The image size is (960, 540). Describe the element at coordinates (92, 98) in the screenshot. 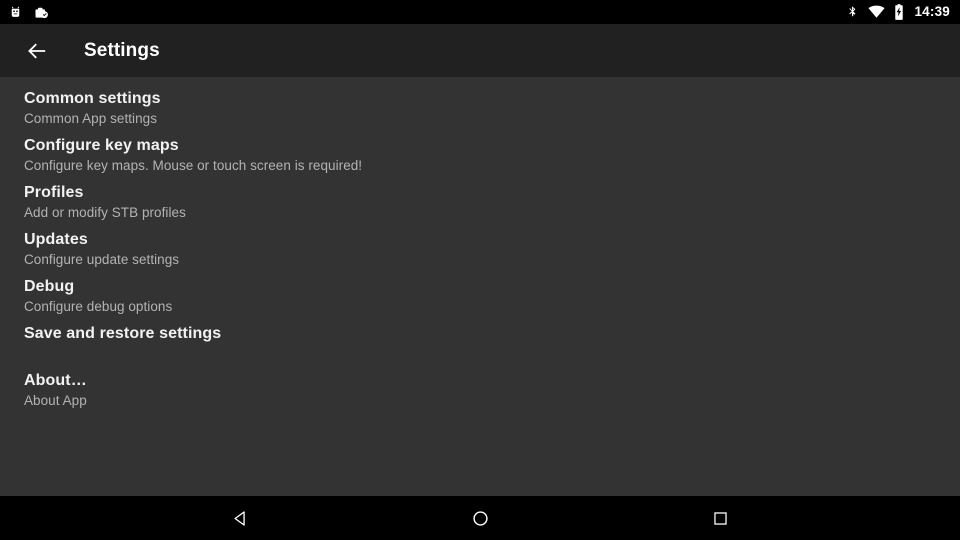

I see `settings-item-title: Common settings` at that location.